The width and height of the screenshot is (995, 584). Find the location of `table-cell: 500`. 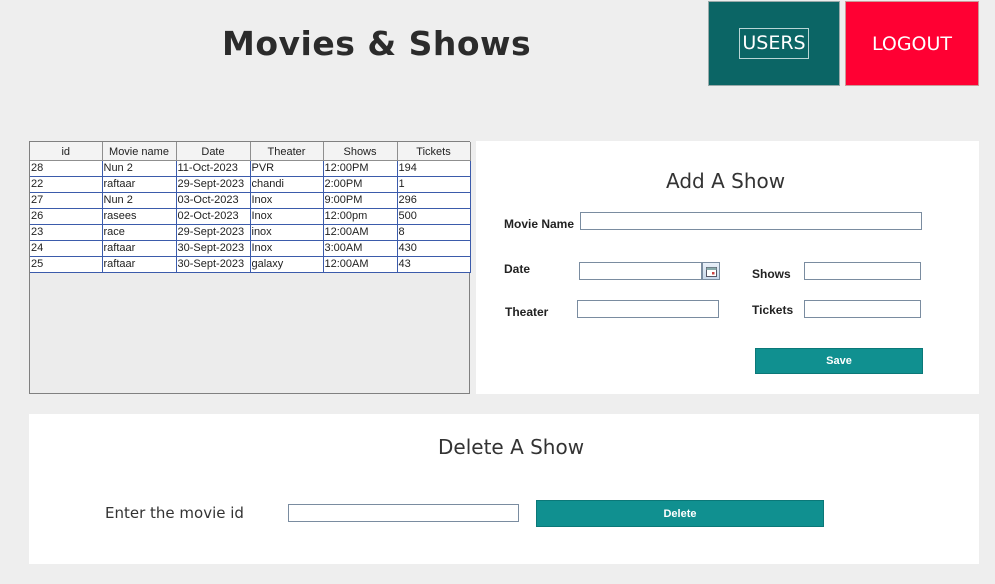

table-cell: 500 is located at coordinates (434, 216).